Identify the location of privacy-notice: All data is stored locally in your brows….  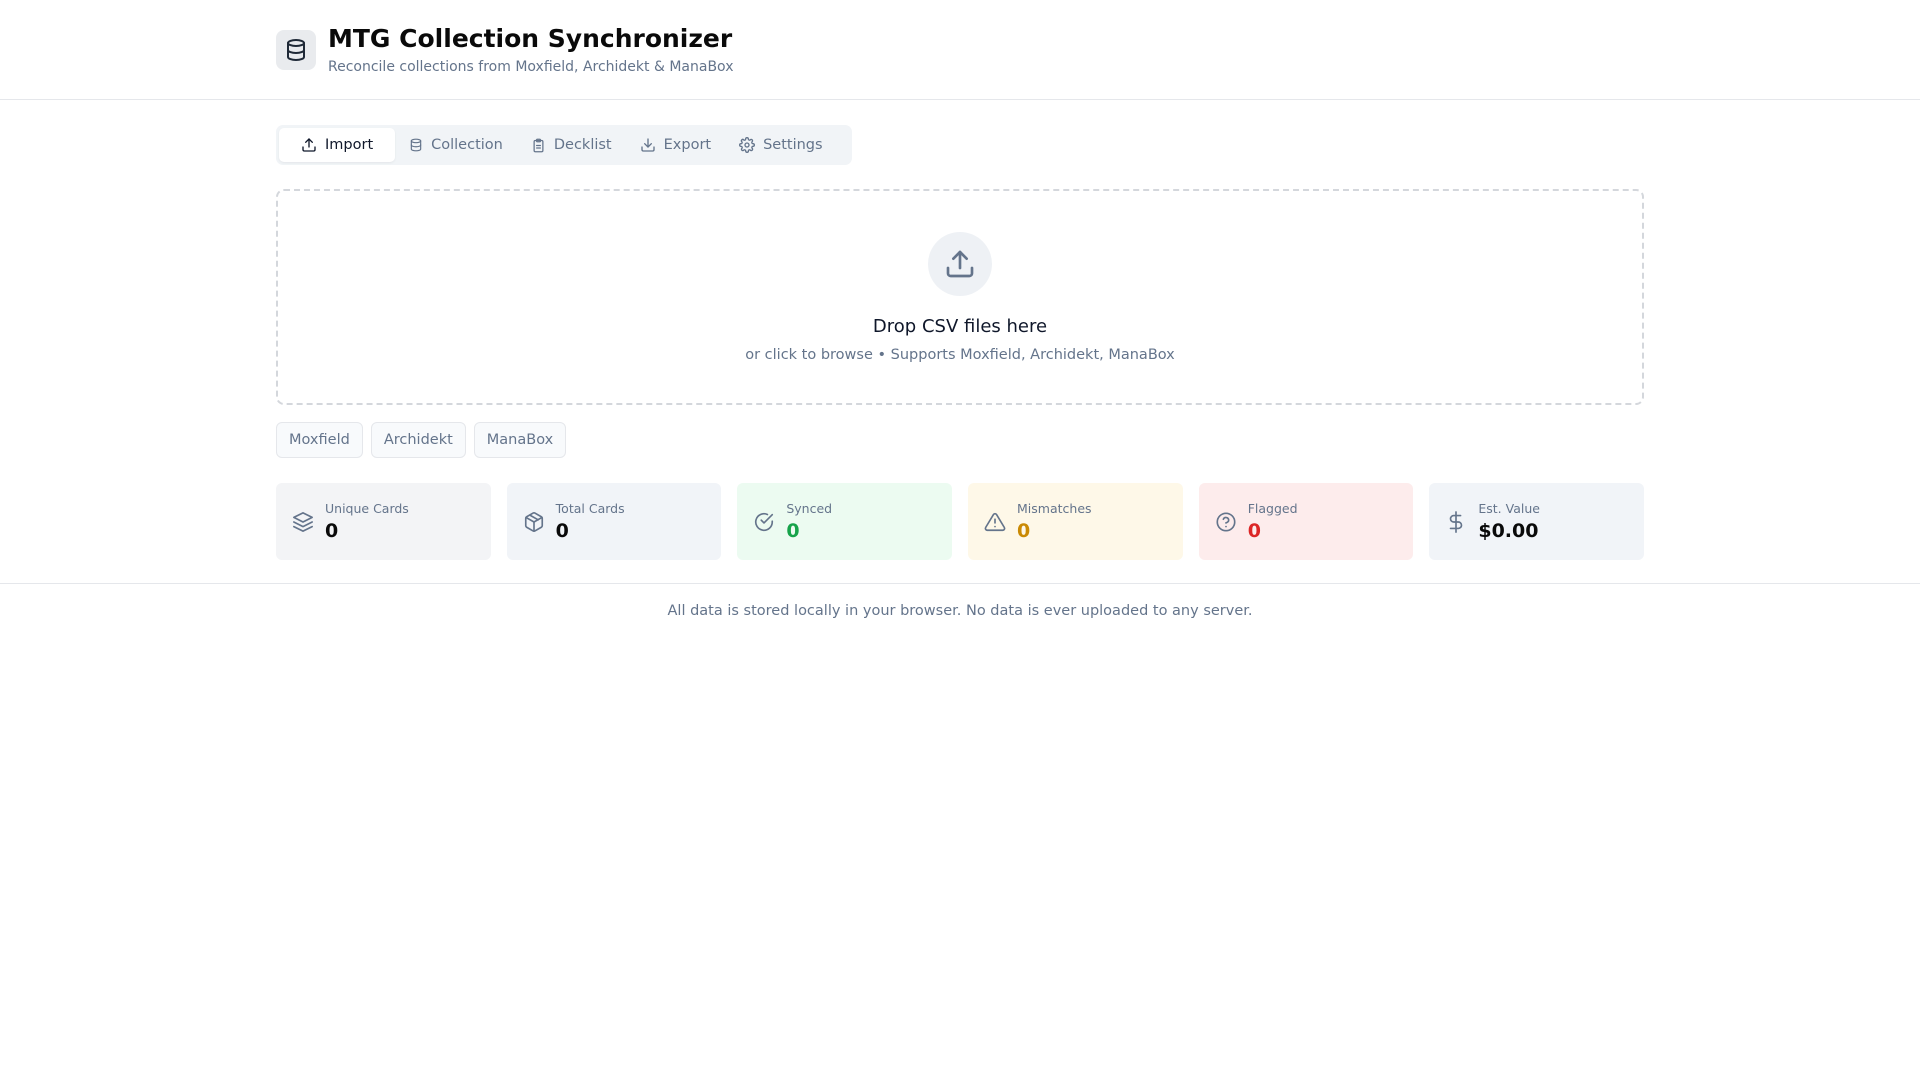
(960, 610).